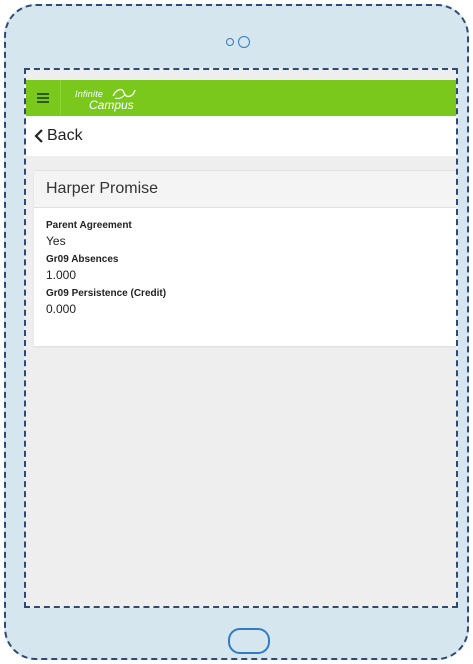 The height and width of the screenshot is (664, 473). What do you see at coordinates (249, 641) in the screenshot?
I see `home-button` at bounding box center [249, 641].